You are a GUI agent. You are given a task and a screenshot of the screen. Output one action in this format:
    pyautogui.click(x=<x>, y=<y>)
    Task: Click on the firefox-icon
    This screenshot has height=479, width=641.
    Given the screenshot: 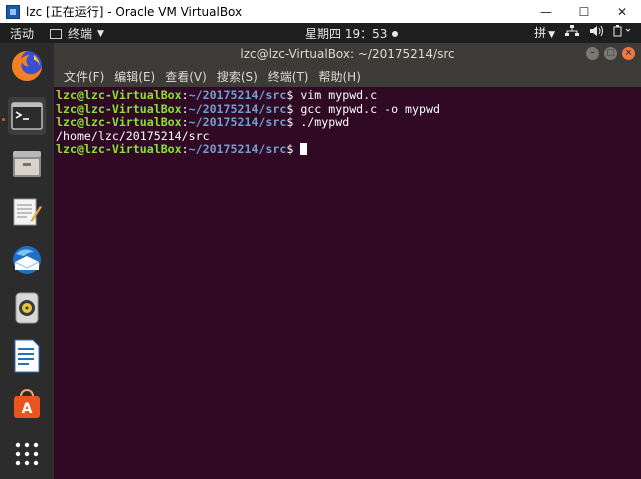 What is the action you would take?
    pyautogui.click(x=27, y=66)
    